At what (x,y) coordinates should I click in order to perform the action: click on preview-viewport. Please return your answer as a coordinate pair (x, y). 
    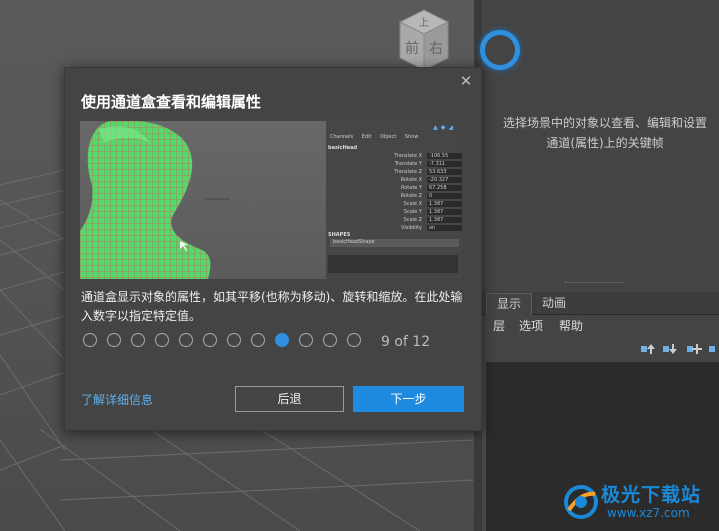
    Looking at the image, I should click on (203, 200).